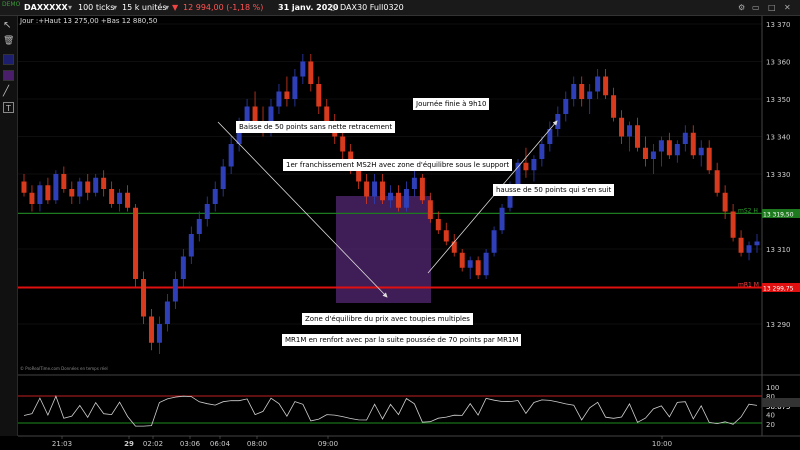 Image resolution: width=800 pixels, height=450 pixels. What do you see at coordinates (153, 444) in the screenshot?
I see `time-tick-label: 02:02` at bounding box center [153, 444].